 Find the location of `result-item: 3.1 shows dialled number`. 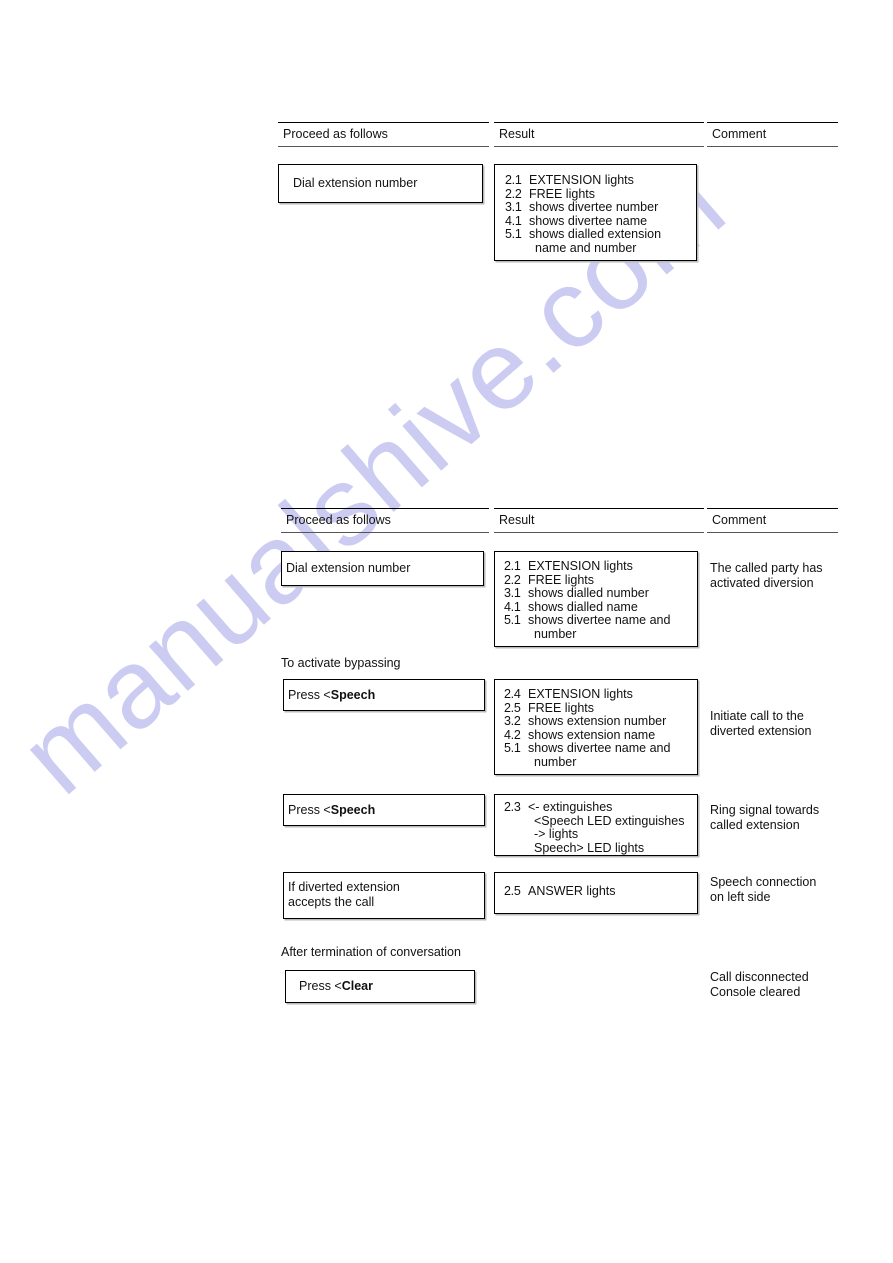

result-item: 3.1 shows dialled number is located at coordinates (576, 593).